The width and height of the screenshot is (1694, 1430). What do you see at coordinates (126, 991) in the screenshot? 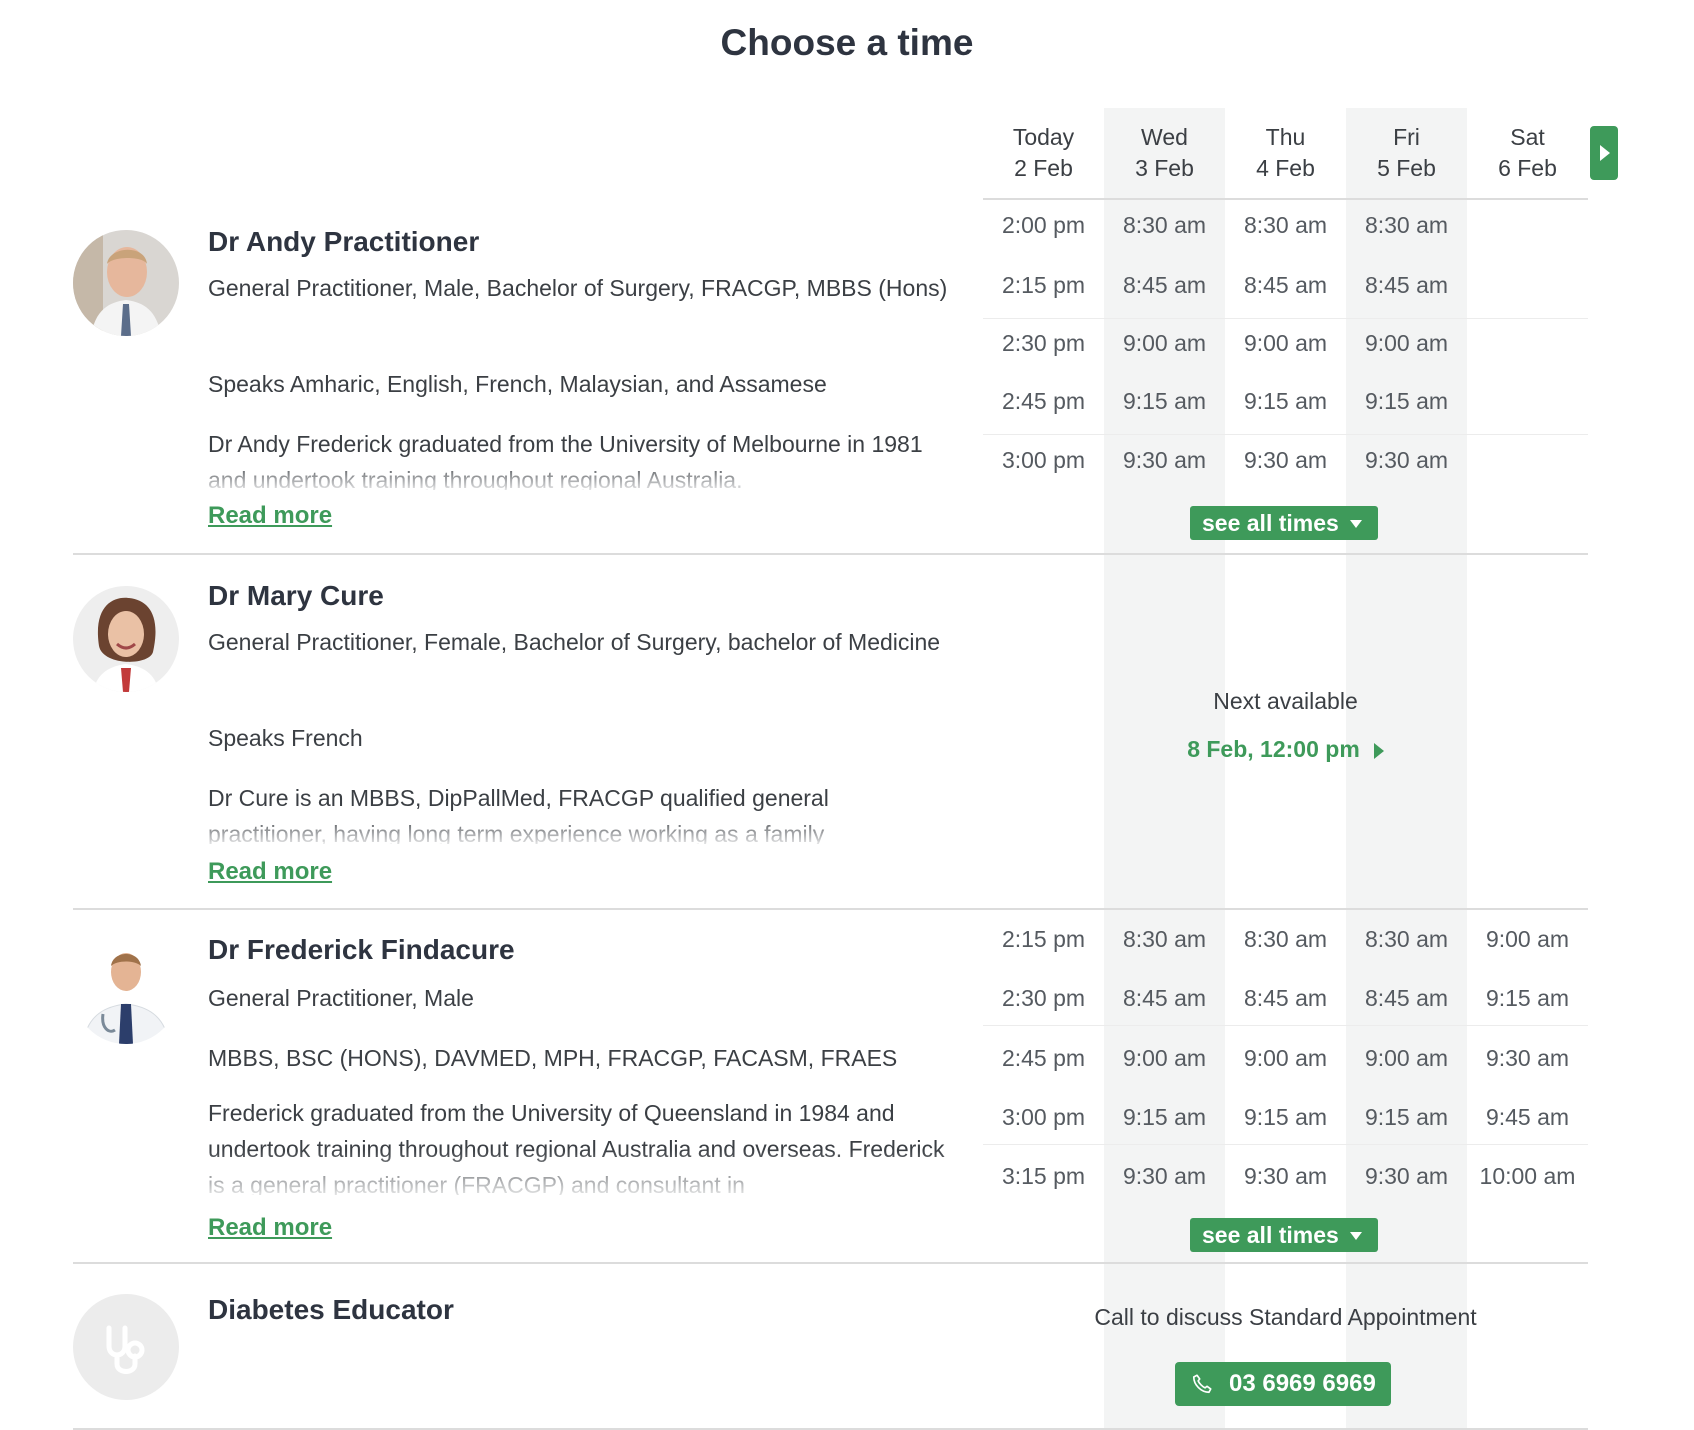
I see `avatar-frederick` at bounding box center [126, 991].